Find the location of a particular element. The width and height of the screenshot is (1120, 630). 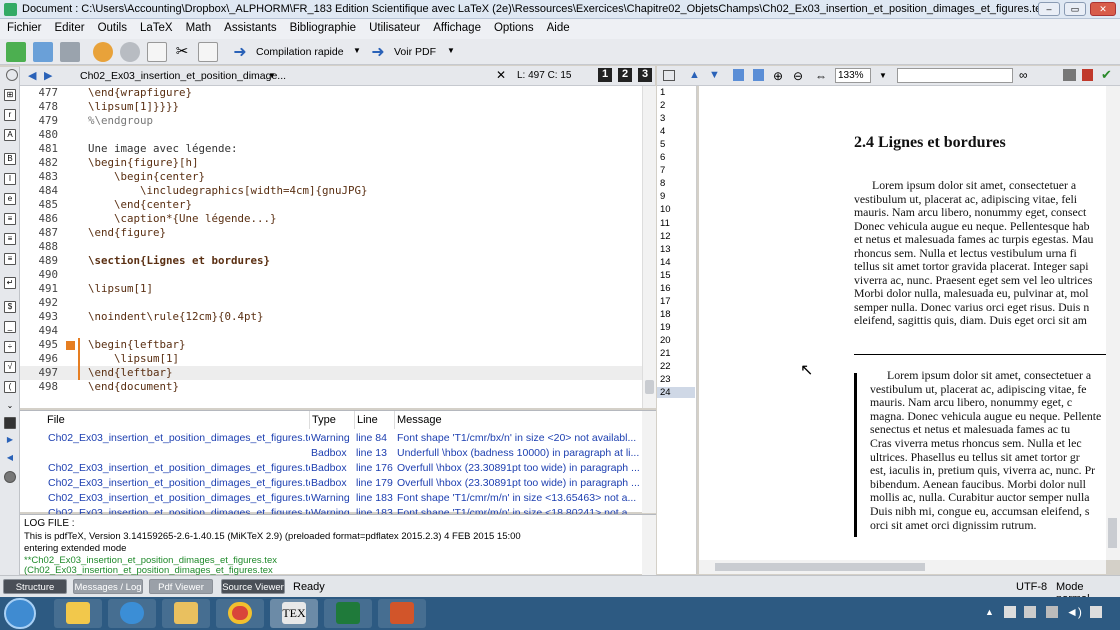

page-number: 11 is located at coordinates (665, 223).